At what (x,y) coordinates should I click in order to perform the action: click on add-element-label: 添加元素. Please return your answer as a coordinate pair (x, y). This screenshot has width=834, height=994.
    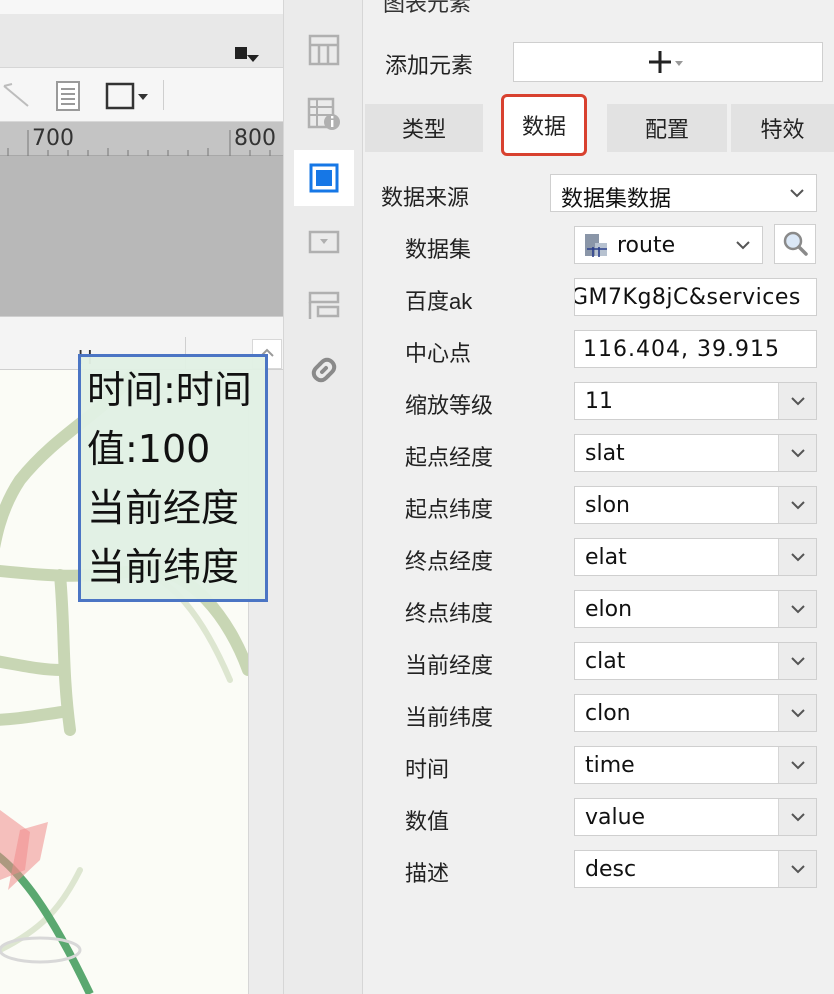
    Looking at the image, I should click on (429, 65).